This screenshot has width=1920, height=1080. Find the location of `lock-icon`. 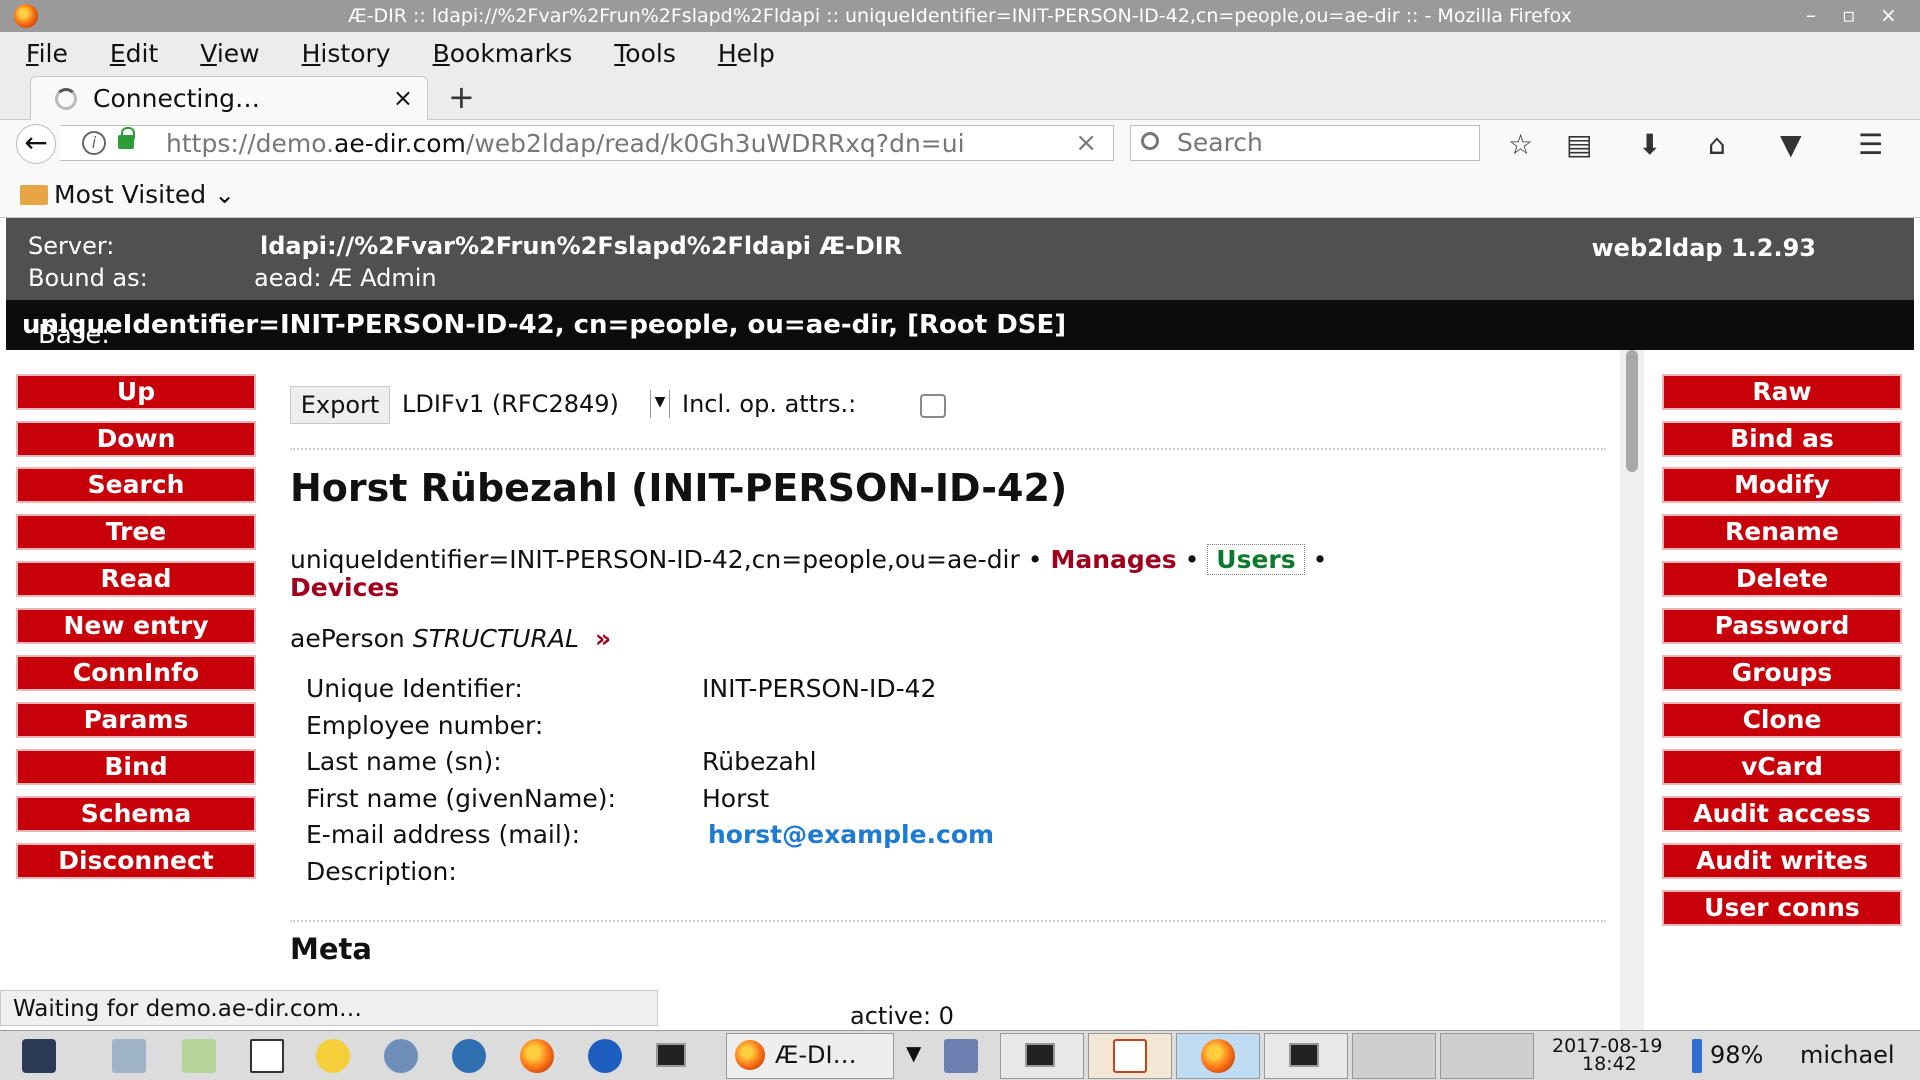

lock-icon is located at coordinates (126, 138).